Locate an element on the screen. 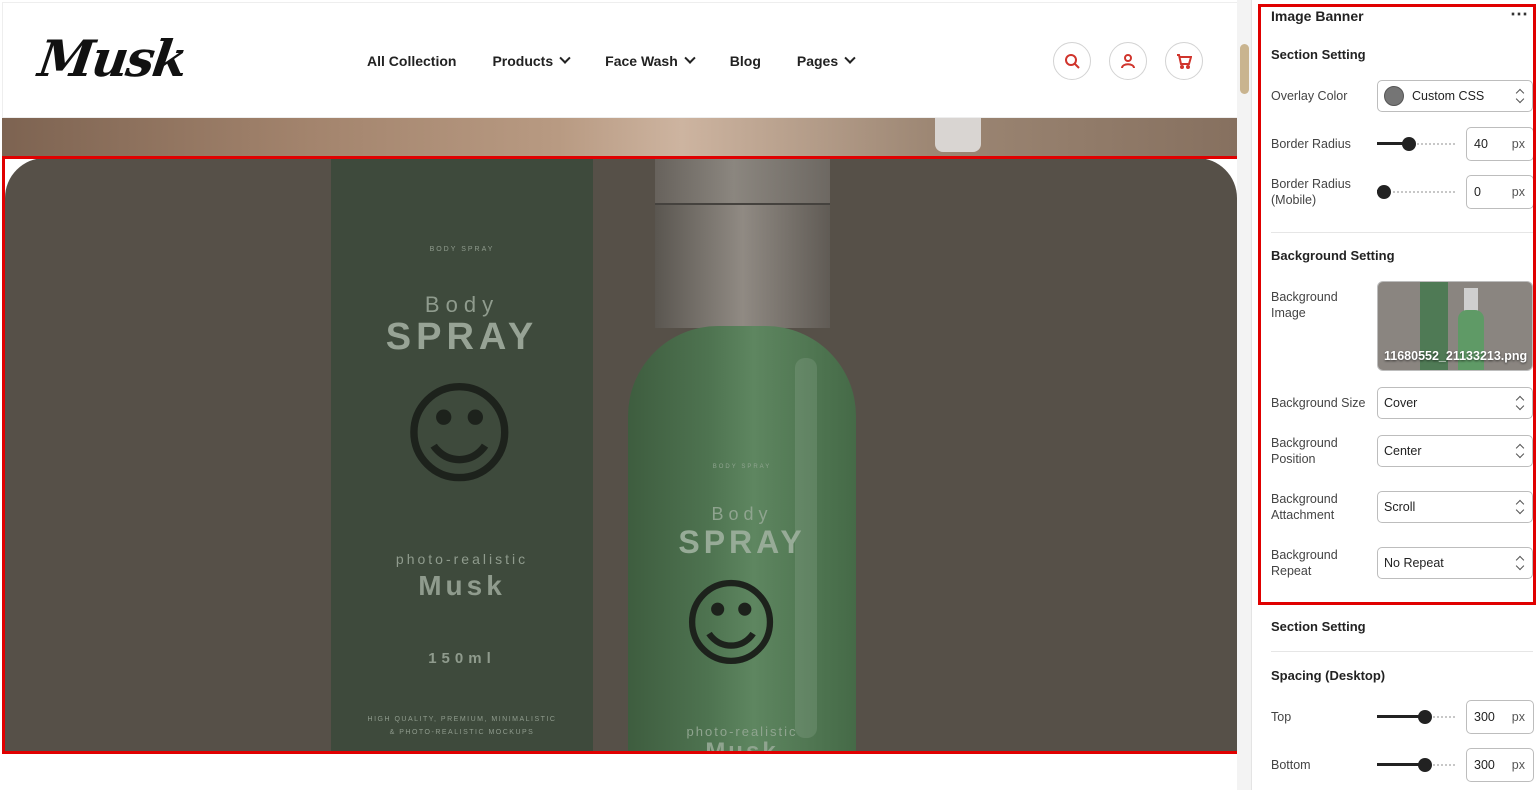 This screenshot has width=1540, height=790. search-button is located at coordinates (1072, 61).